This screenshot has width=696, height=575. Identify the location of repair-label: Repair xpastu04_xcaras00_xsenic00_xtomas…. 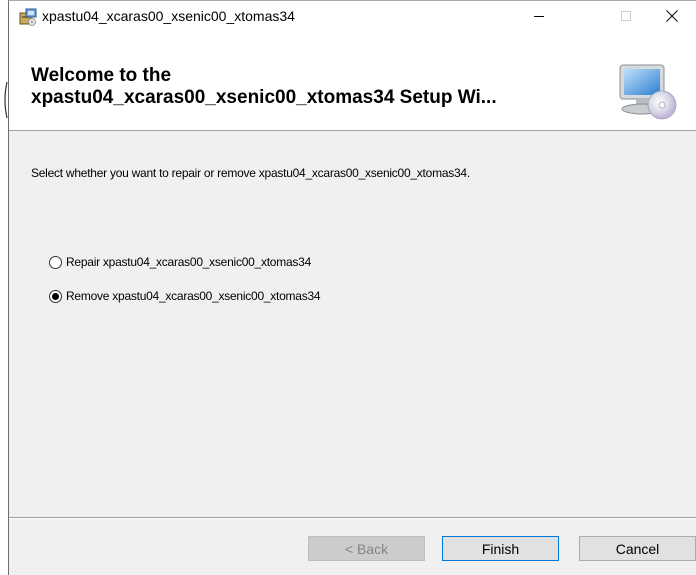
(188, 262).